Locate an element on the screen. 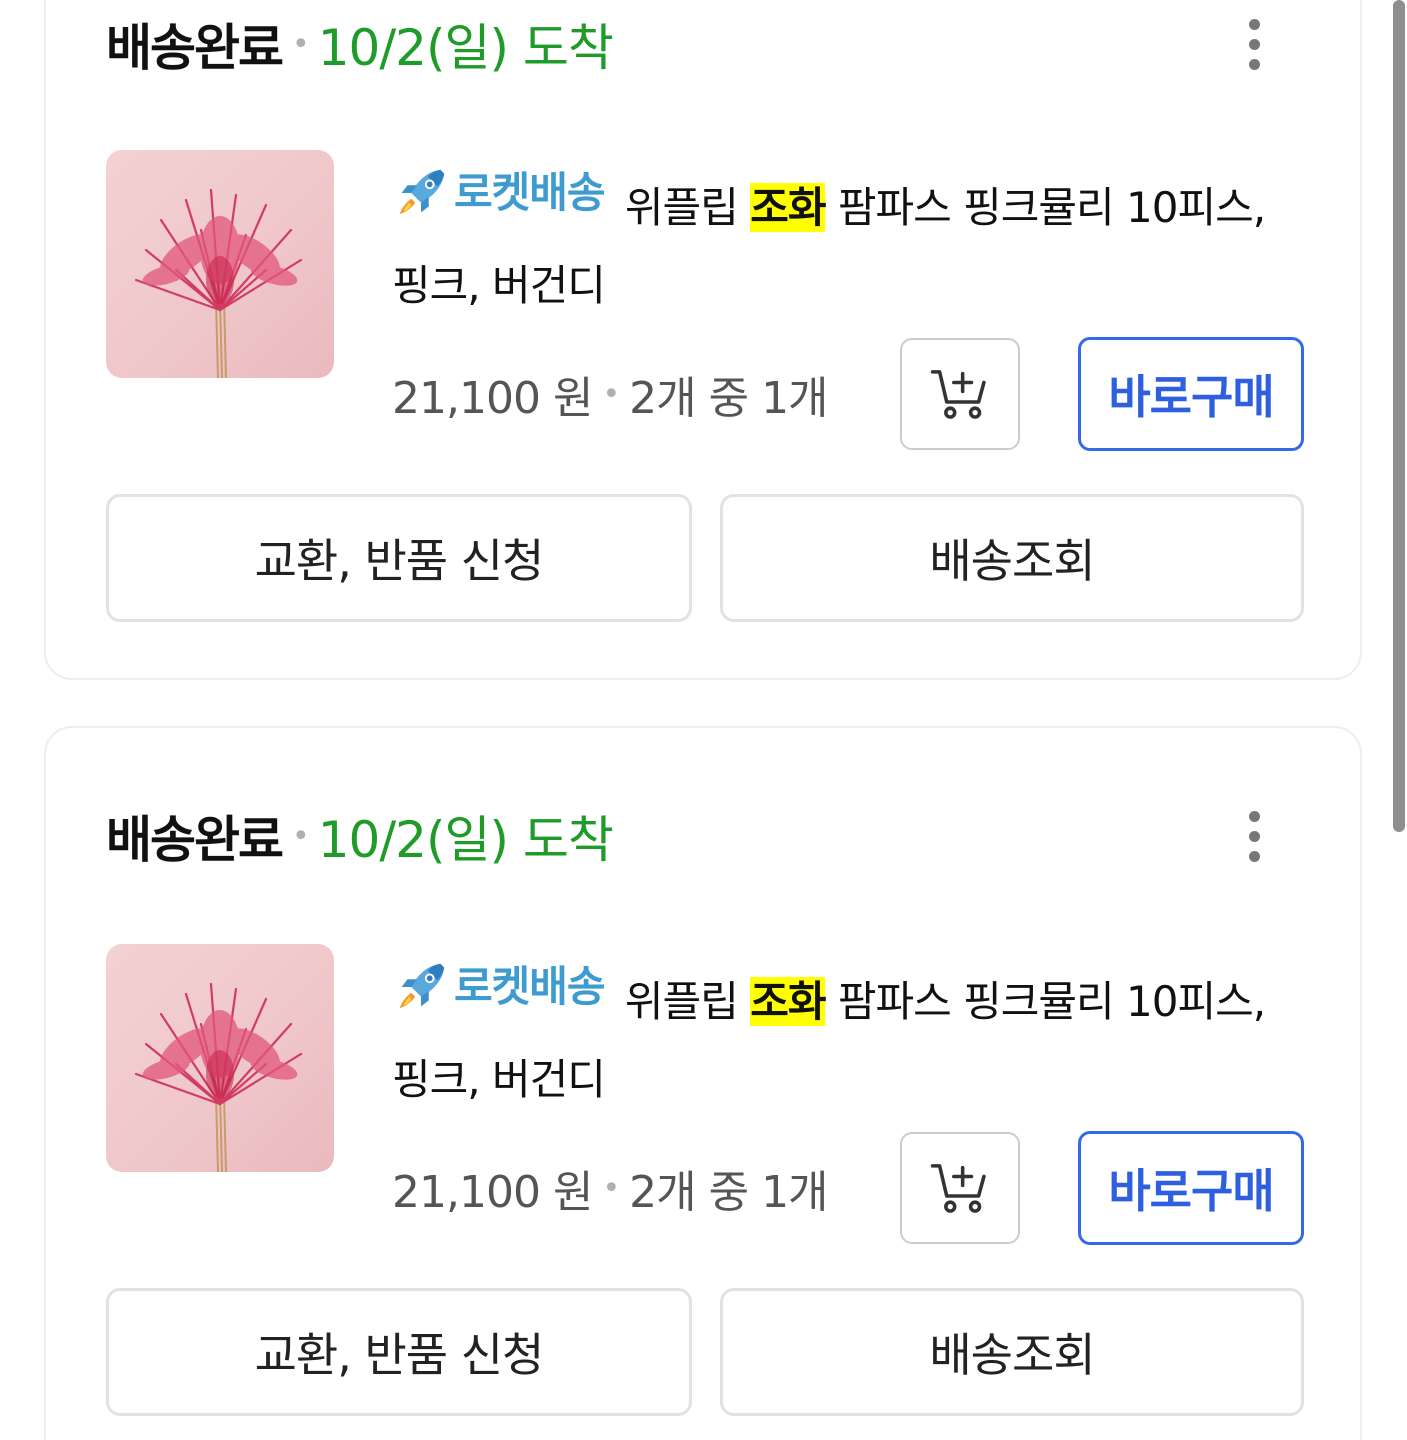 This screenshot has width=1407, height=1440. scrollbar-thumb is located at coordinates (1399, 416).